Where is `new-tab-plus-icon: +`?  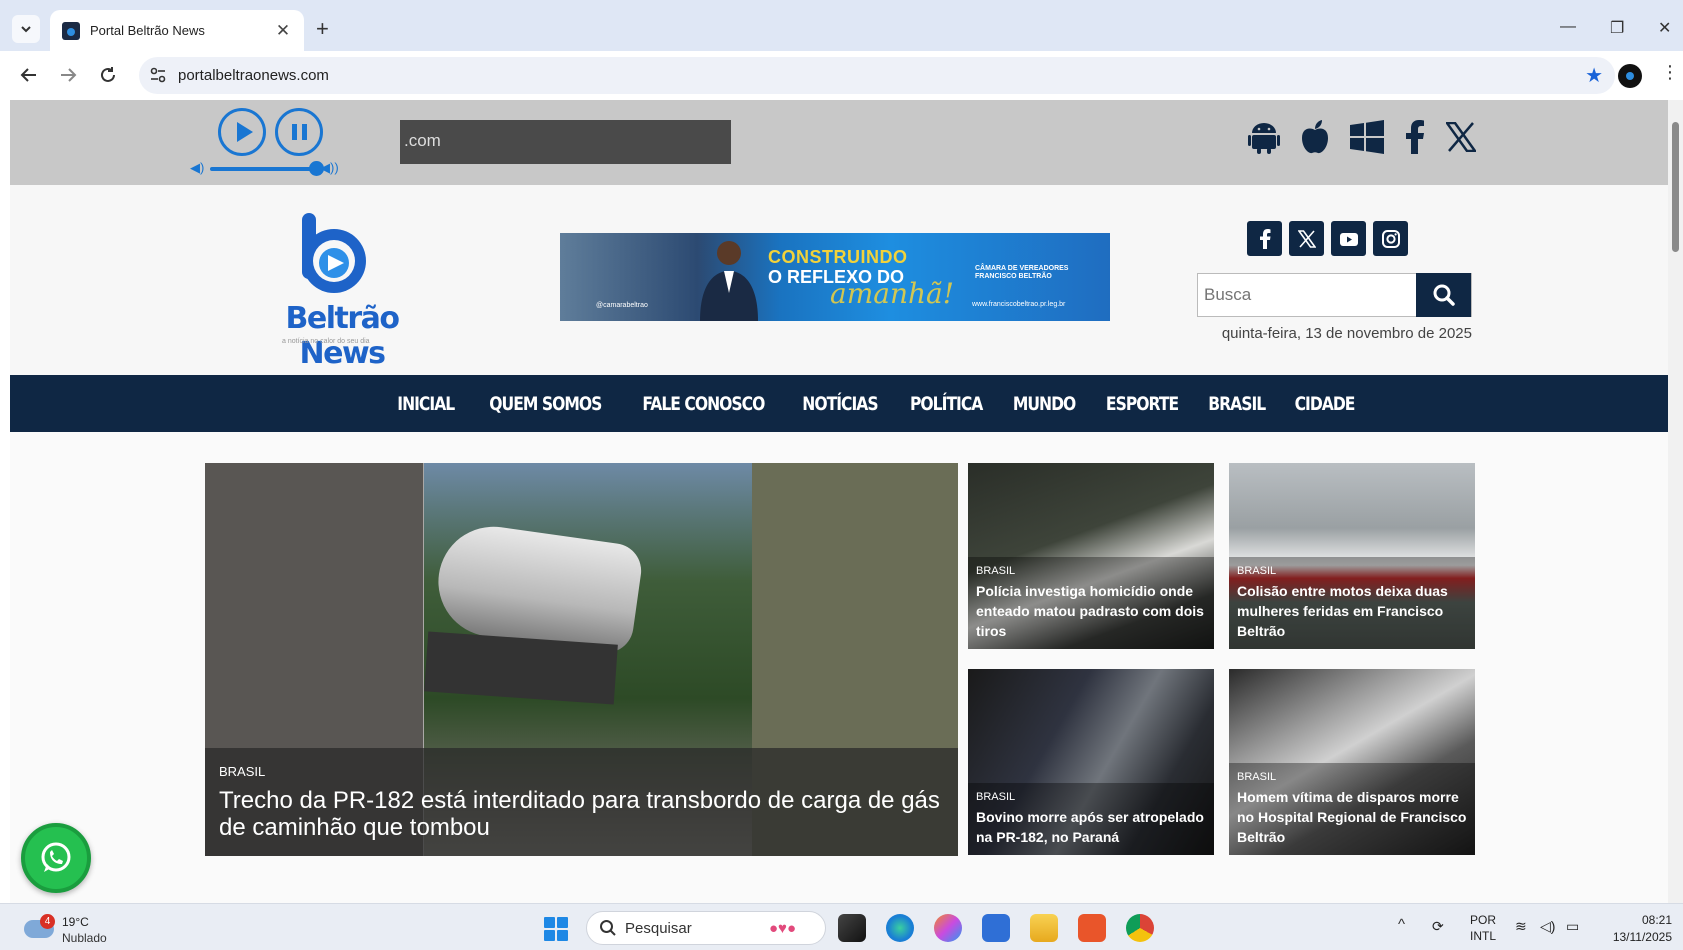
new-tab-plus-icon: + is located at coordinates (322, 29).